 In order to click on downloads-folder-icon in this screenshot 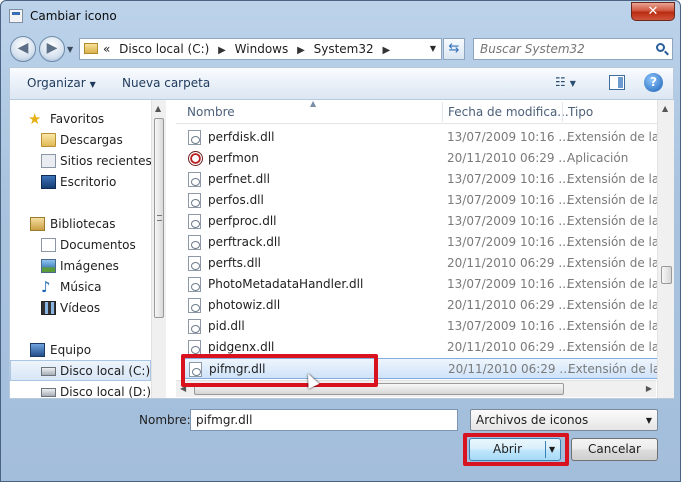, I will do `click(48, 140)`.